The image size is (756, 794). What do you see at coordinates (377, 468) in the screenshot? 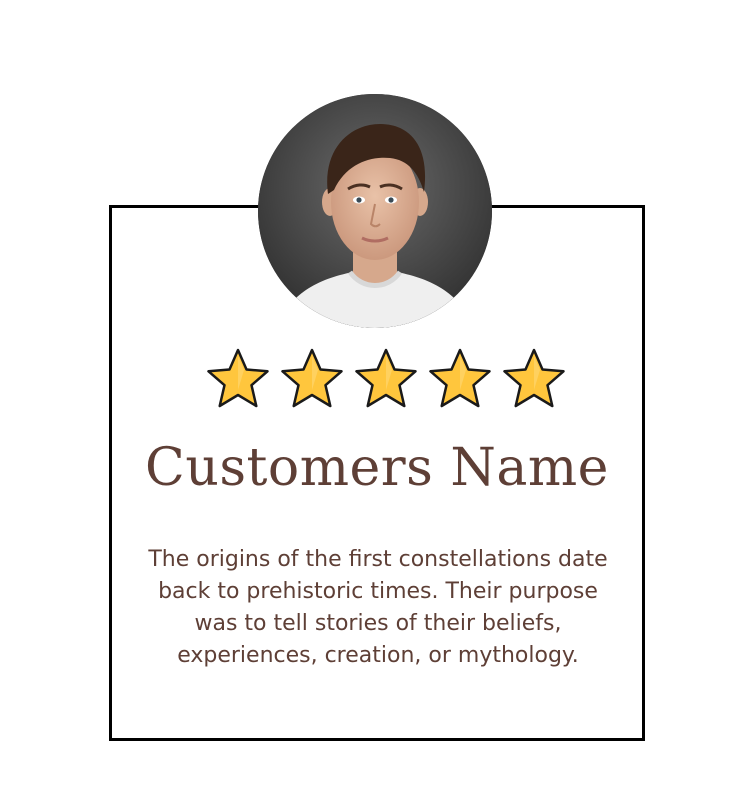
I see `customer-name: Customers Name` at bounding box center [377, 468].